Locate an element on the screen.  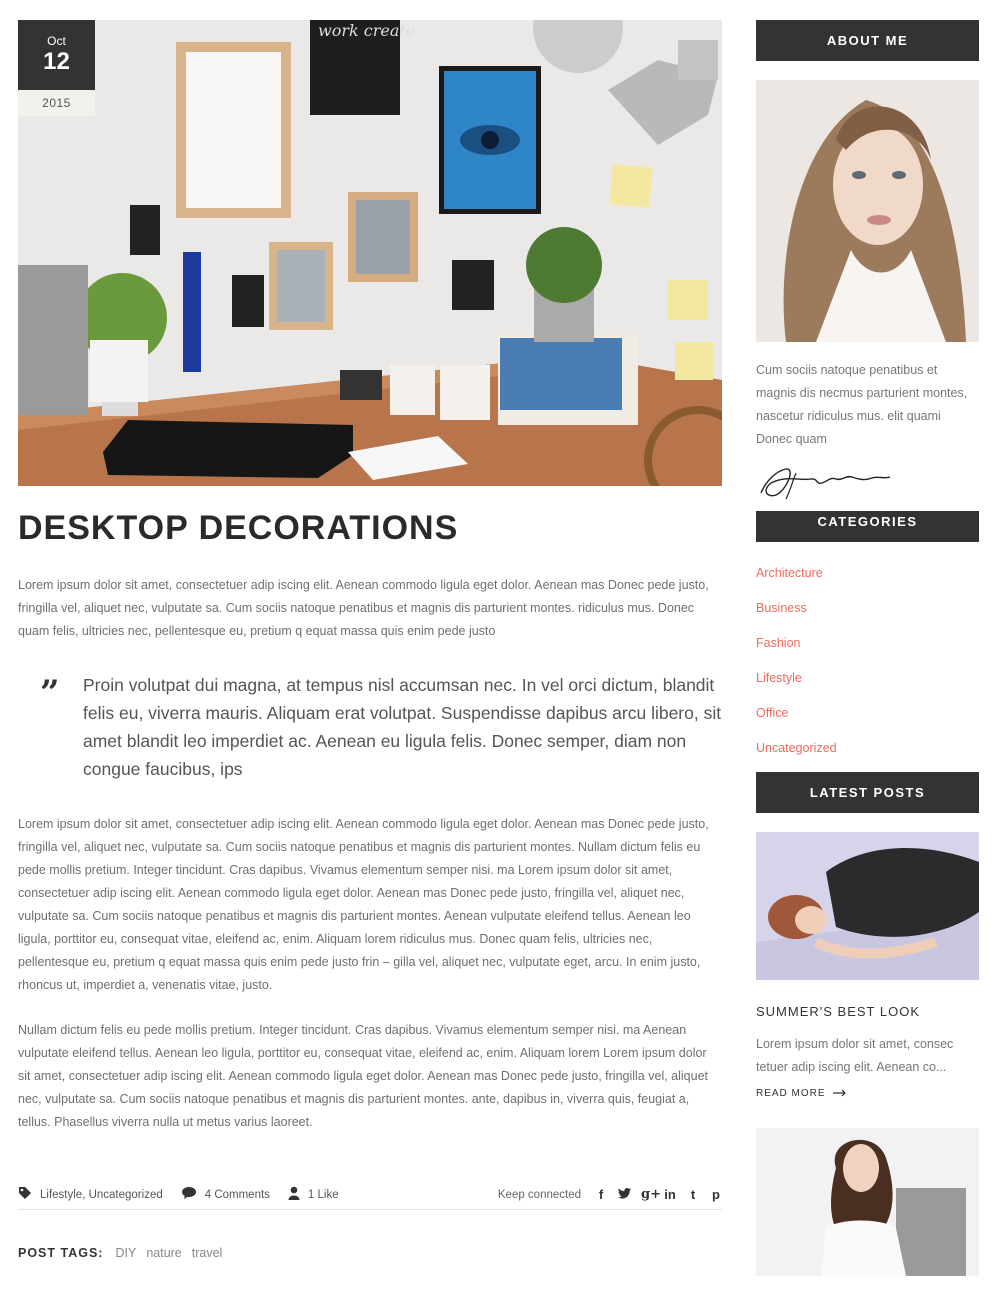
date-year: 2015 is located at coordinates (56, 103).